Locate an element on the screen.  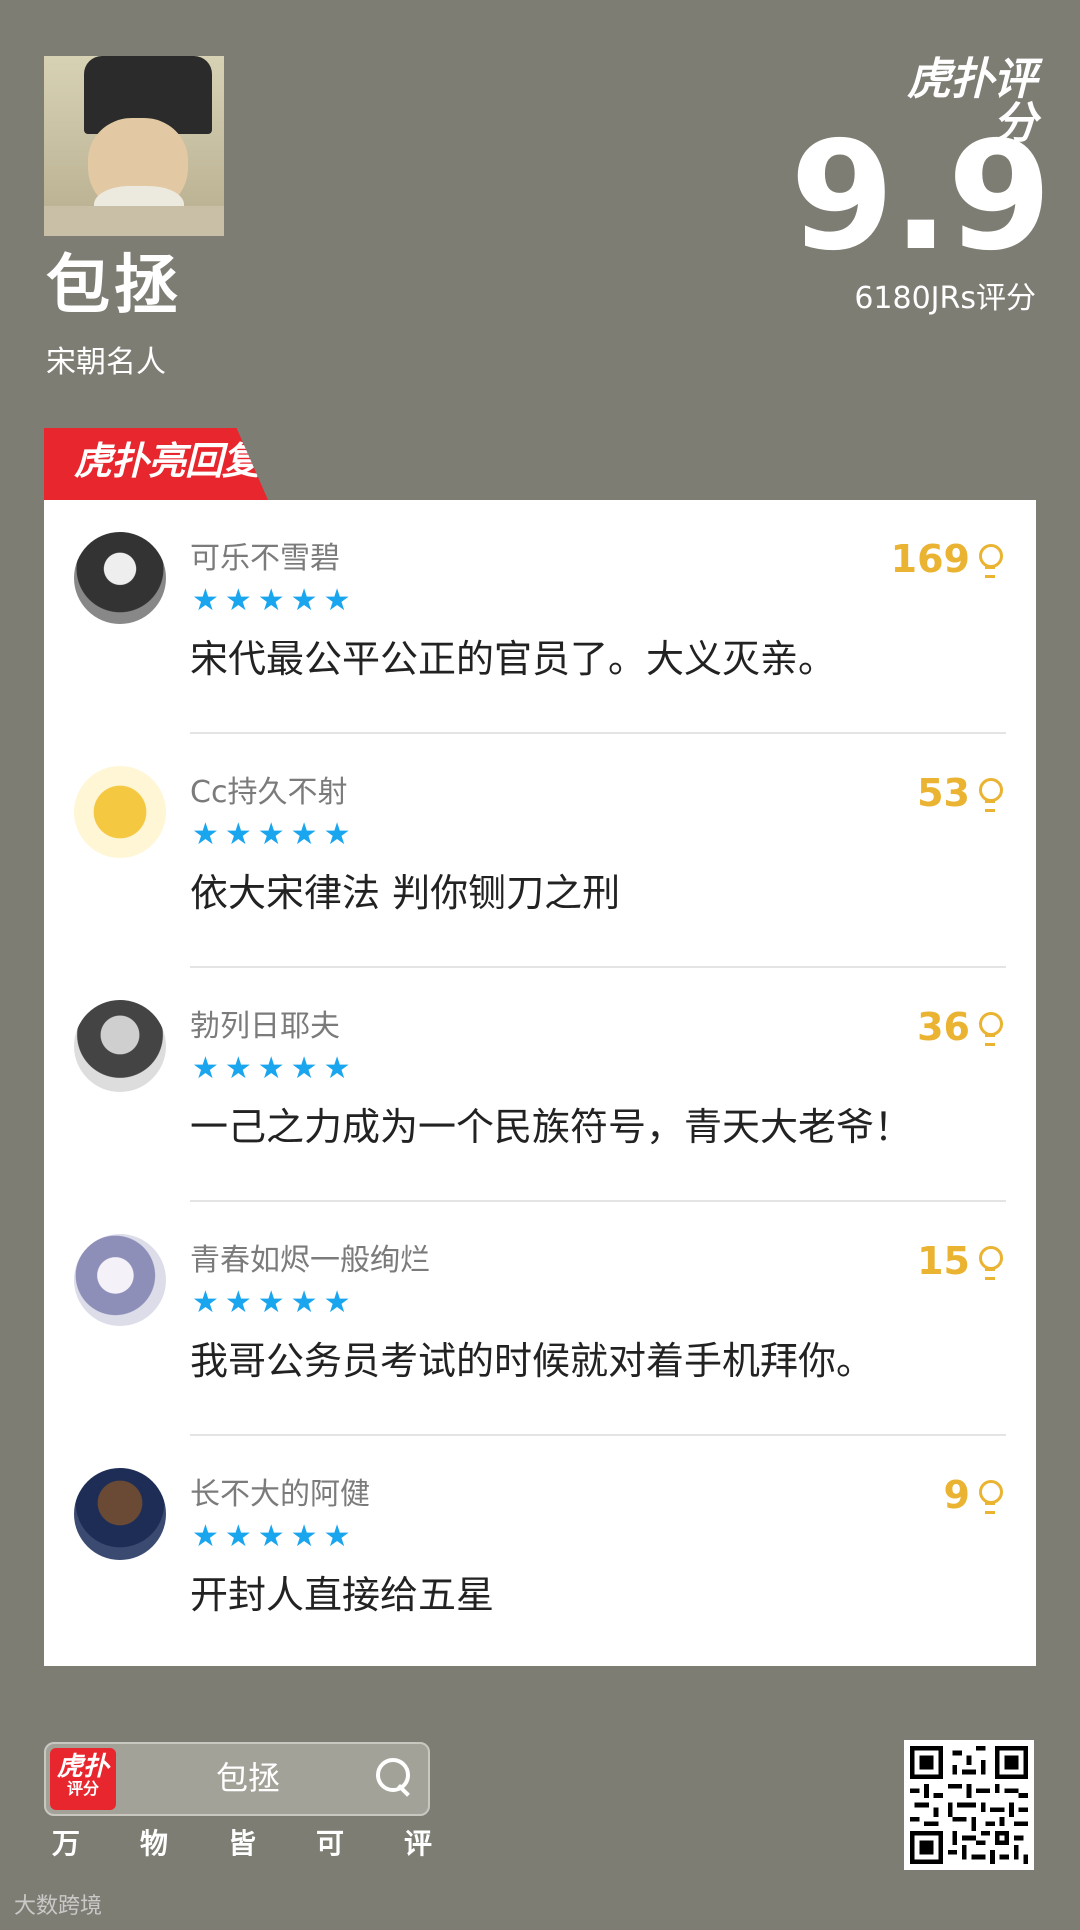
review-item: 勃列日耶夫 ★★★★★ 36 一己之力成为一个民族符号，青天大老爷！ is located at coordinates (540, 1085).